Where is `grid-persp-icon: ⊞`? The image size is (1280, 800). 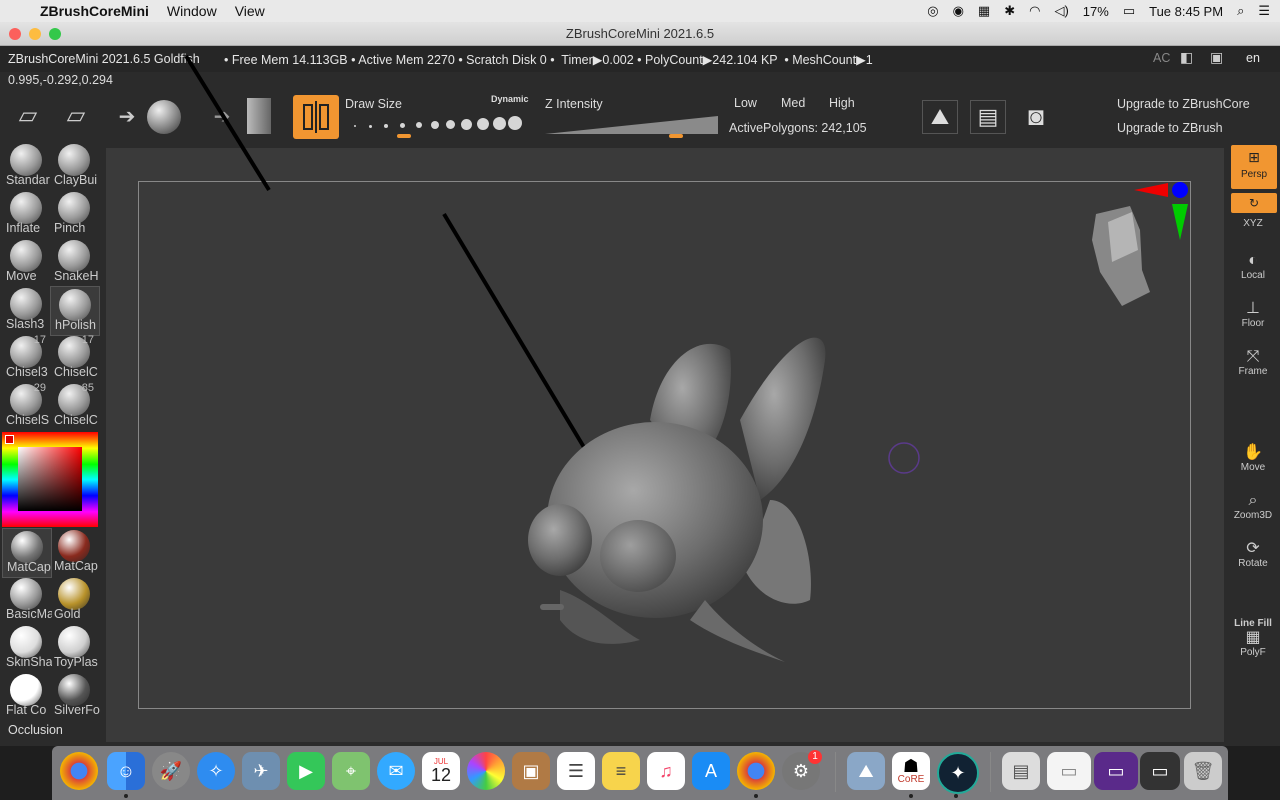 grid-persp-icon: ⊞ is located at coordinates (1254, 157).